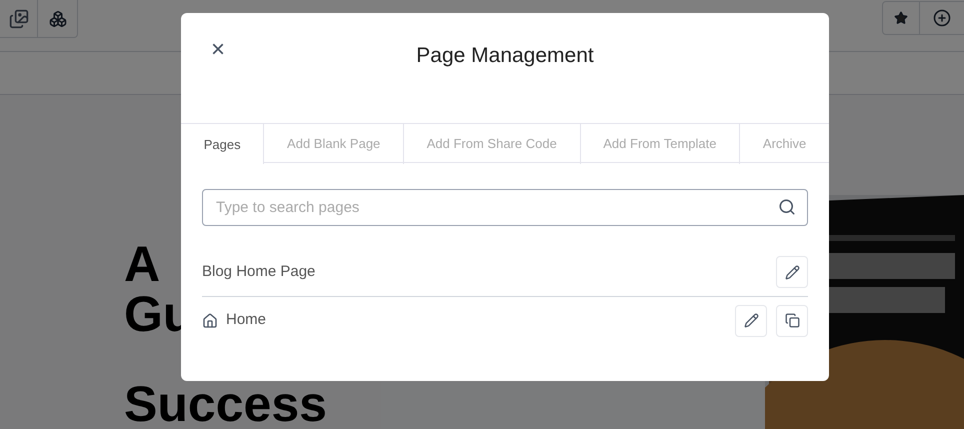  Describe the element at coordinates (142, 264) in the screenshot. I see `headline-line: A` at that location.